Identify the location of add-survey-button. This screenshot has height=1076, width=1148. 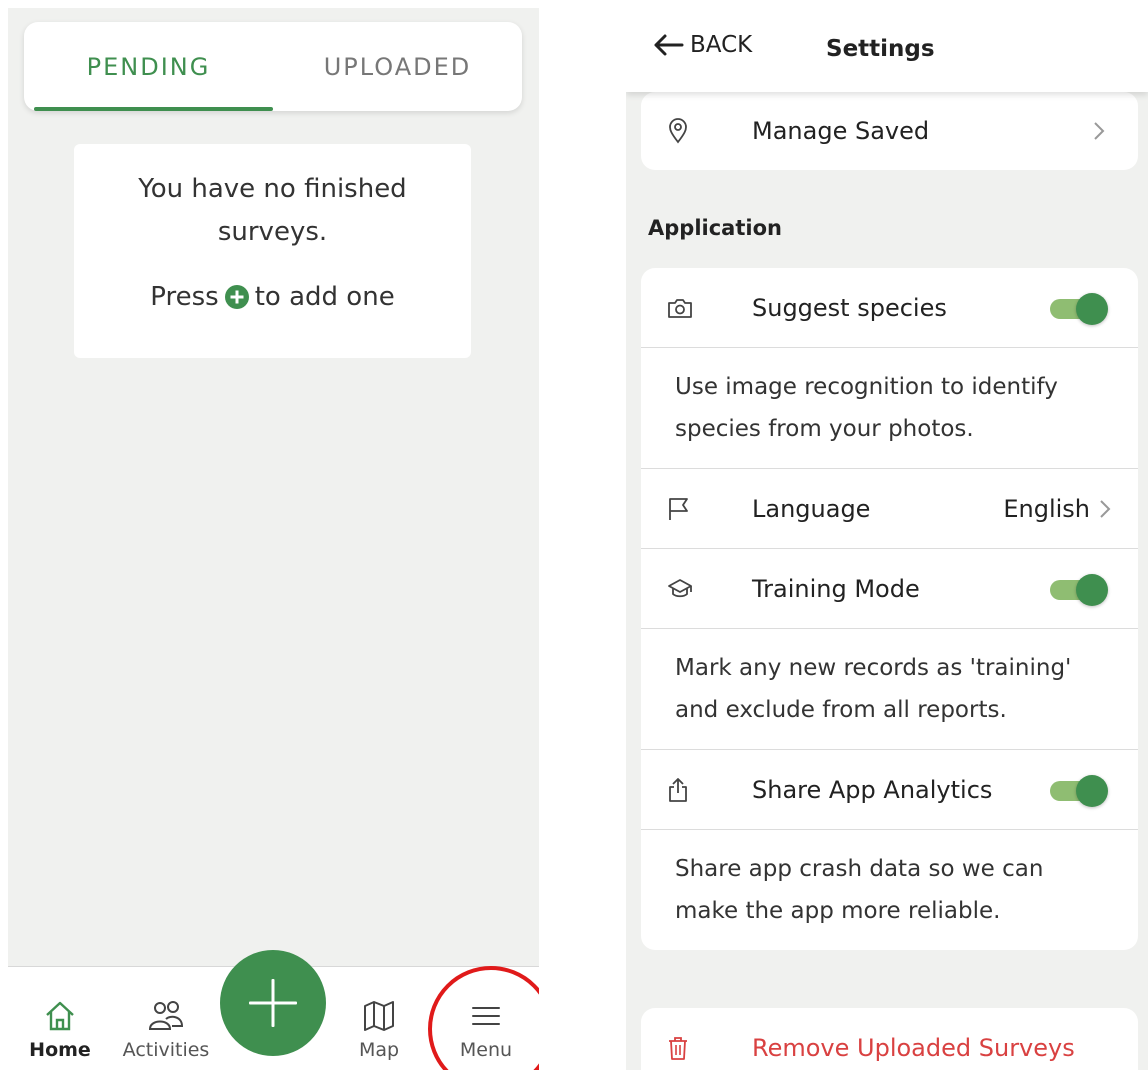
(273, 1003).